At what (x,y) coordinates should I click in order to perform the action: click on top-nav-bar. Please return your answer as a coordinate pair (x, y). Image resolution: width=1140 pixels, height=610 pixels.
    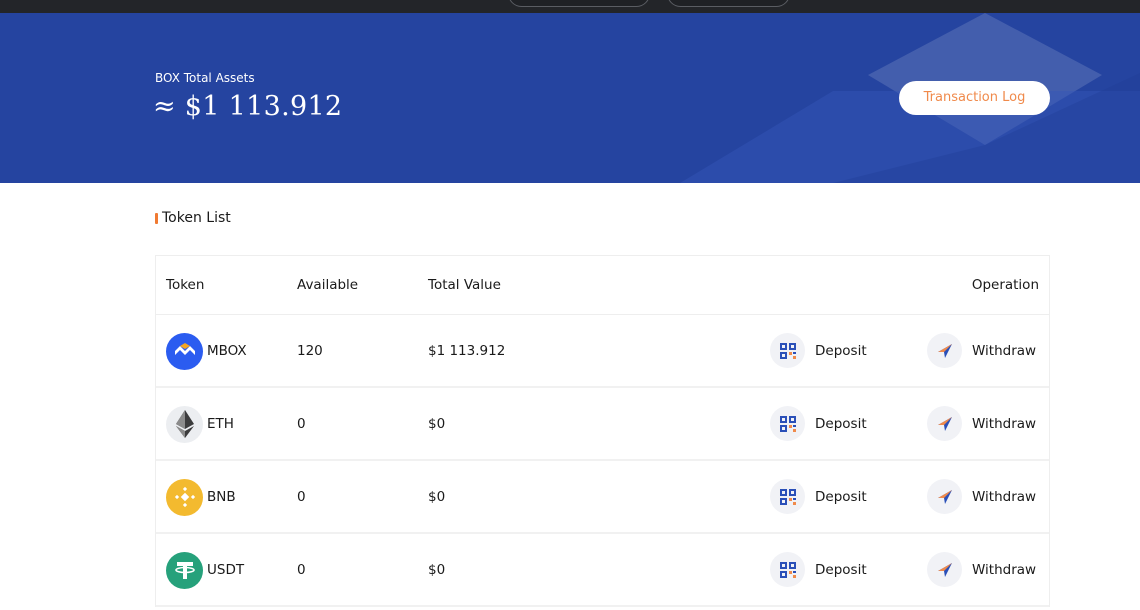
    Looking at the image, I should click on (570, 6).